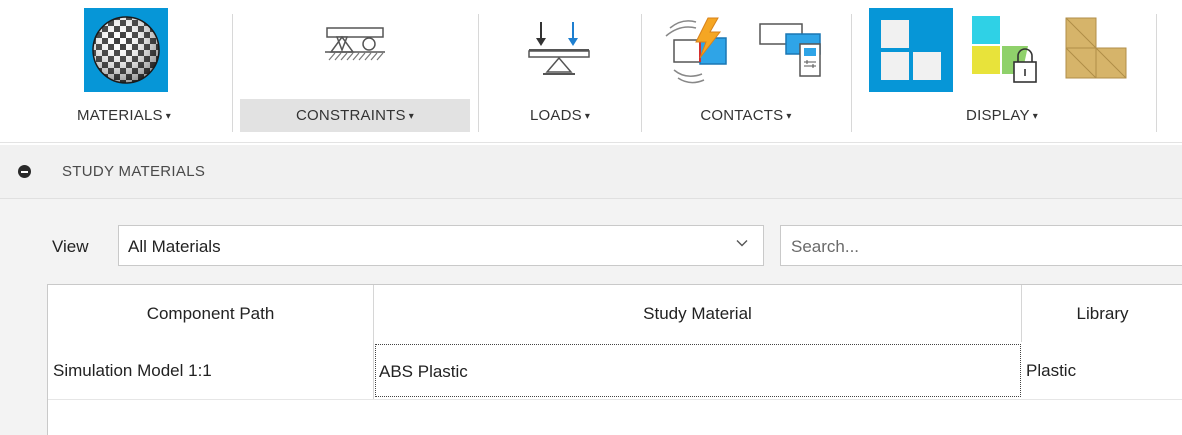 The image size is (1182, 435). Describe the element at coordinates (120, 115) in the screenshot. I see `materials-label: MATERIALS` at that location.